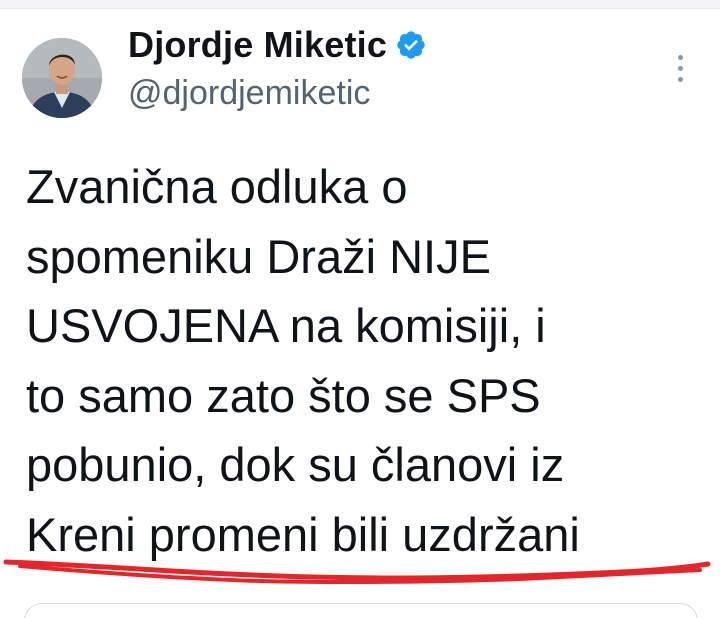 The image size is (720, 618). I want to click on more-options-icon, so click(680, 68).